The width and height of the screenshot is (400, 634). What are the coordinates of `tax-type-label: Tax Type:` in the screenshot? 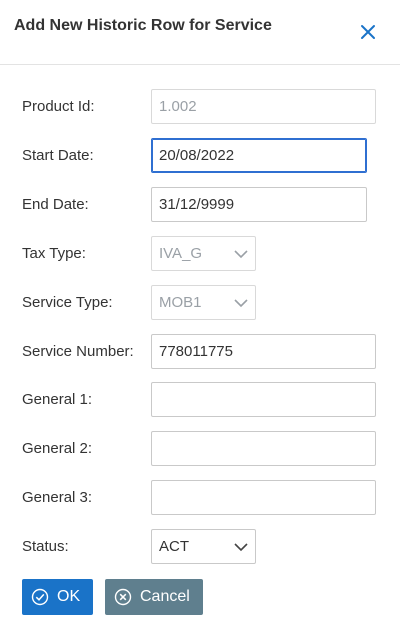 It's located at (54, 253).